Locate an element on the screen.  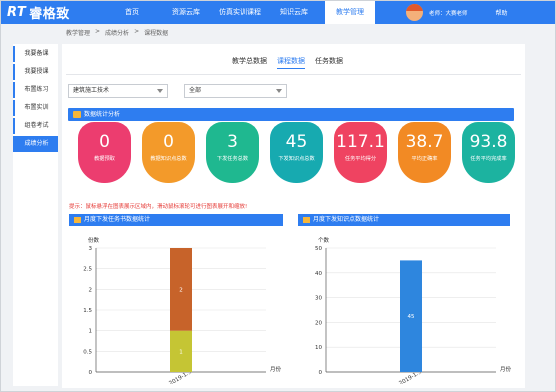
breadcrumb-item-course-data: 课程数据 is located at coordinates (156, 33).